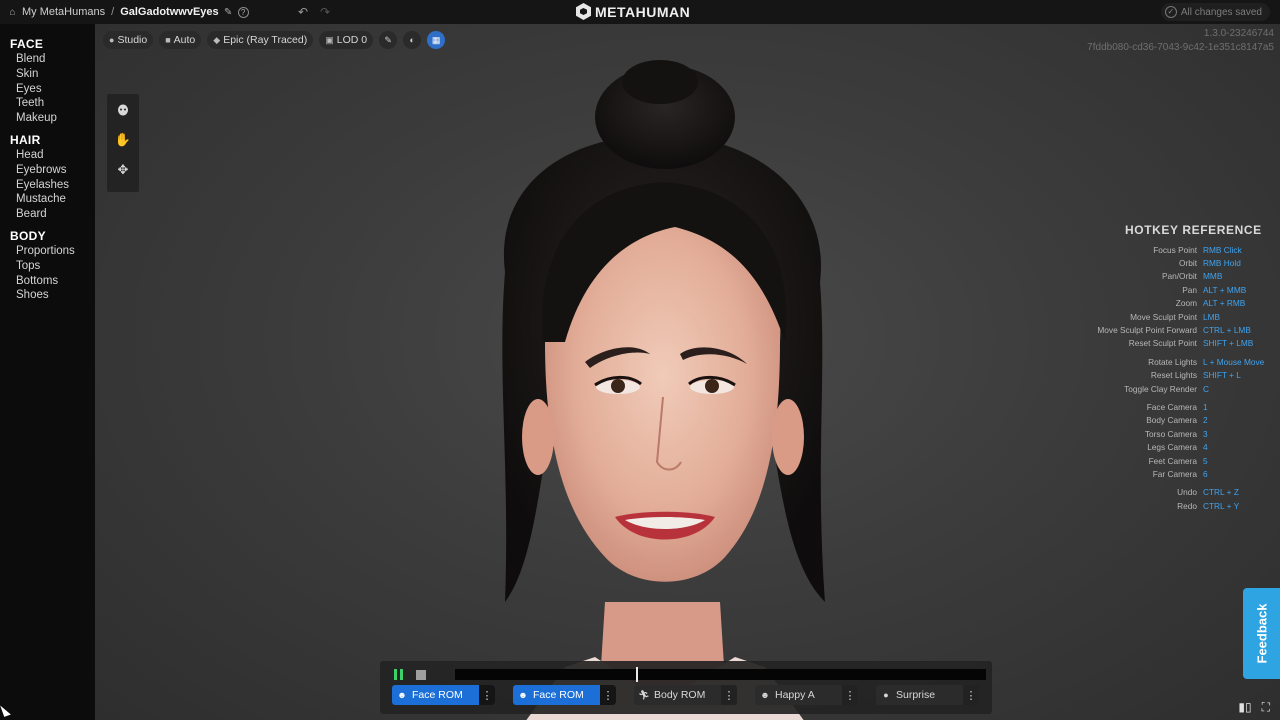 The image size is (1280, 720). What do you see at coordinates (47, 74) in the screenshot?
I see `sidebar-item-skin: Skin` at bounding box center [47, 74].